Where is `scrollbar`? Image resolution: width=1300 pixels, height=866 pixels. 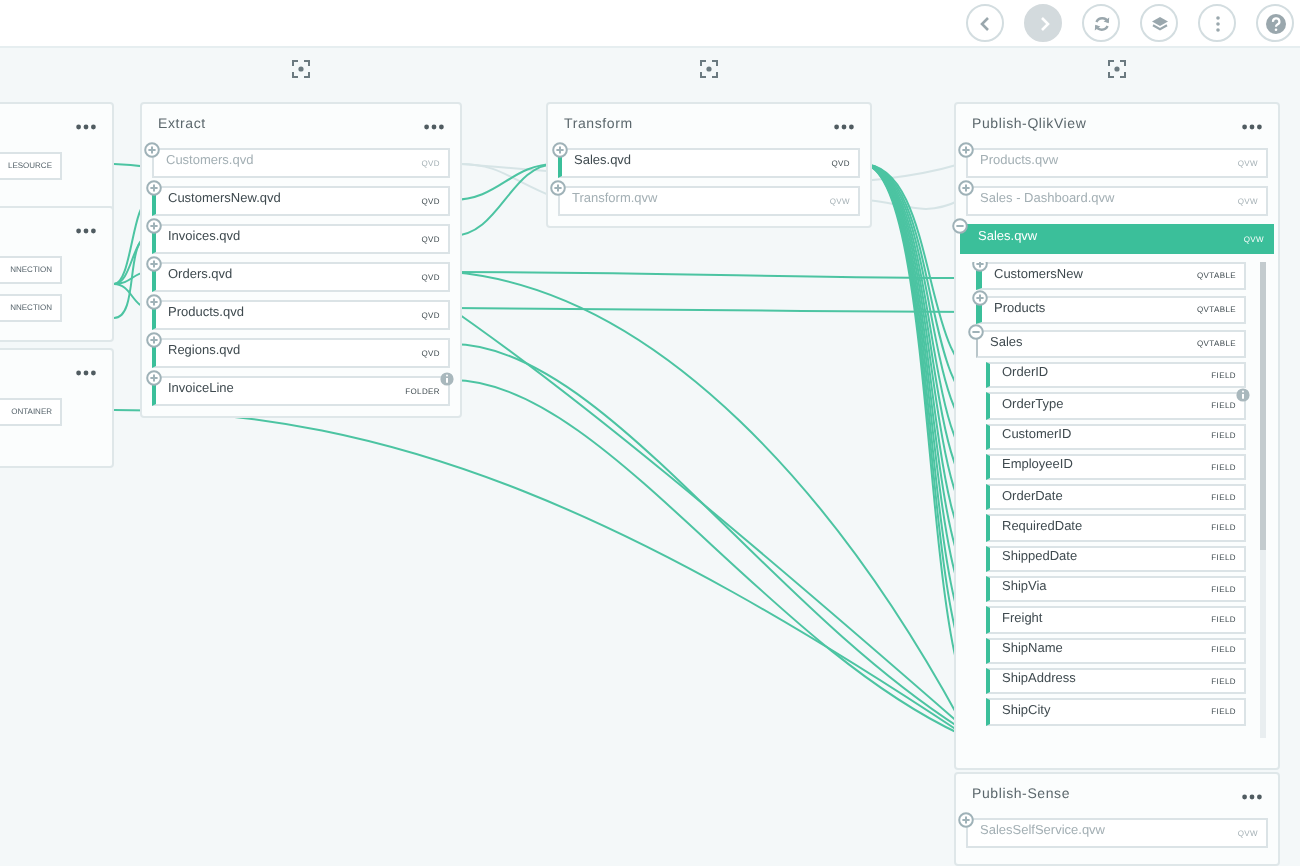 scrollbar is located at coordinates (1263, 500).